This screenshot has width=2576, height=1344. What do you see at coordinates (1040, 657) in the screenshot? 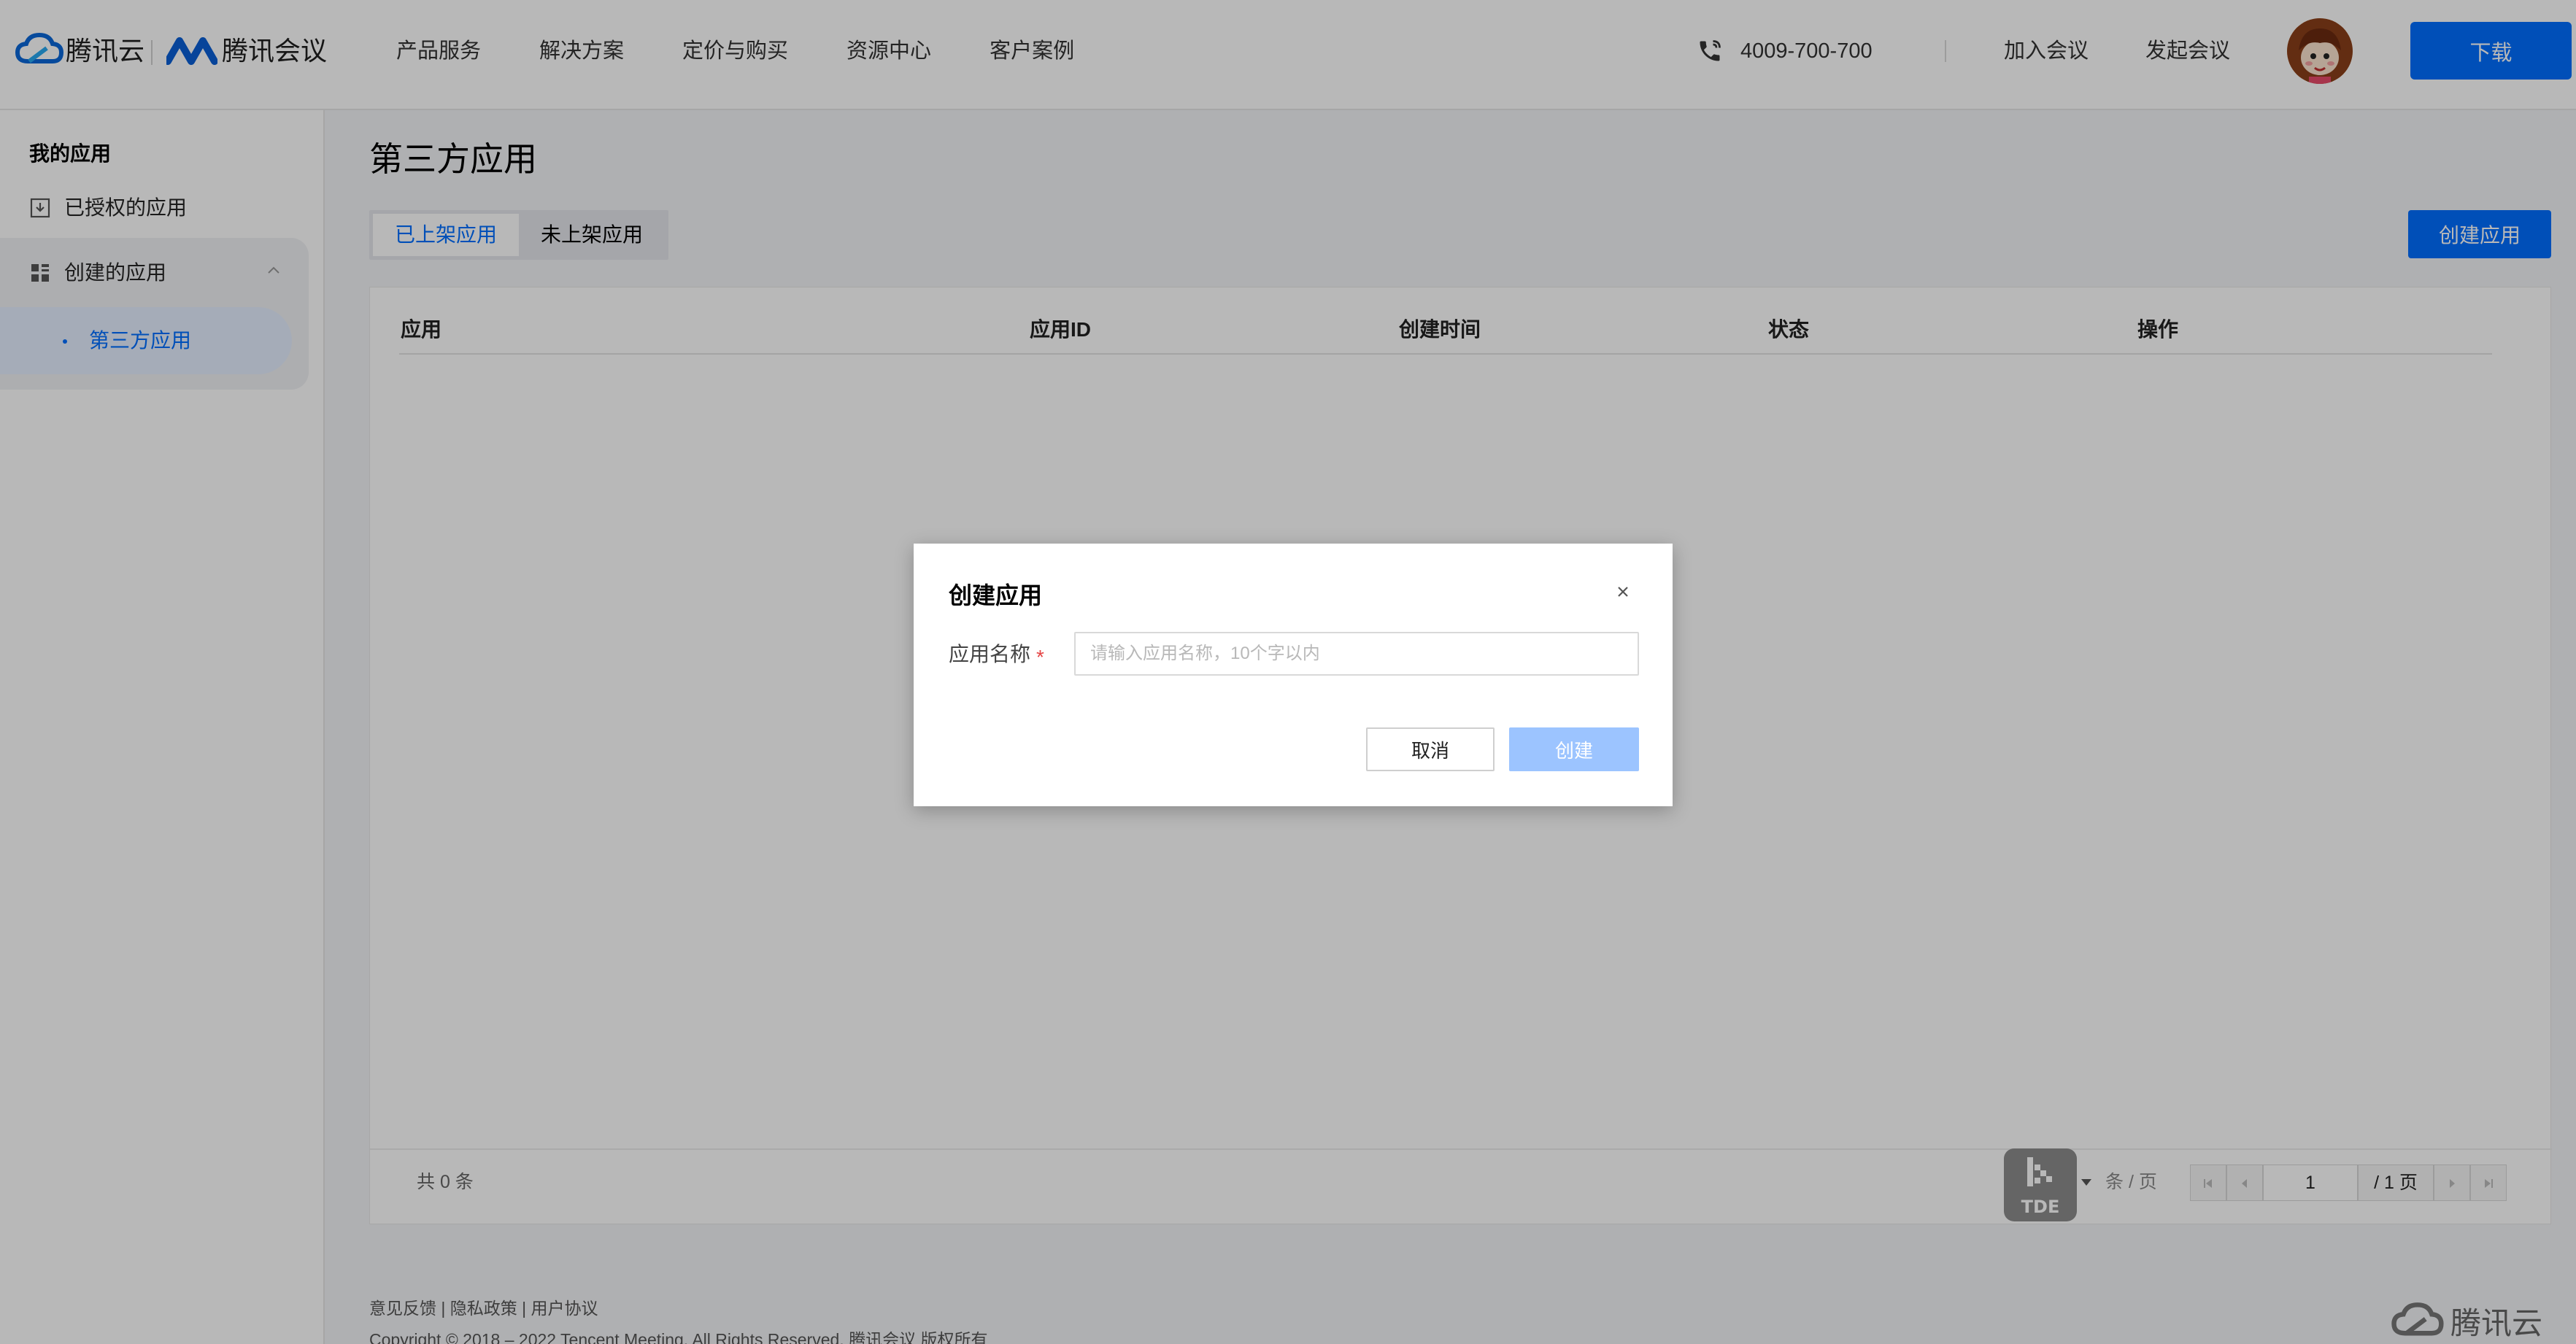
I see `required-asterisk: *` at bounding box center [1040, 657].